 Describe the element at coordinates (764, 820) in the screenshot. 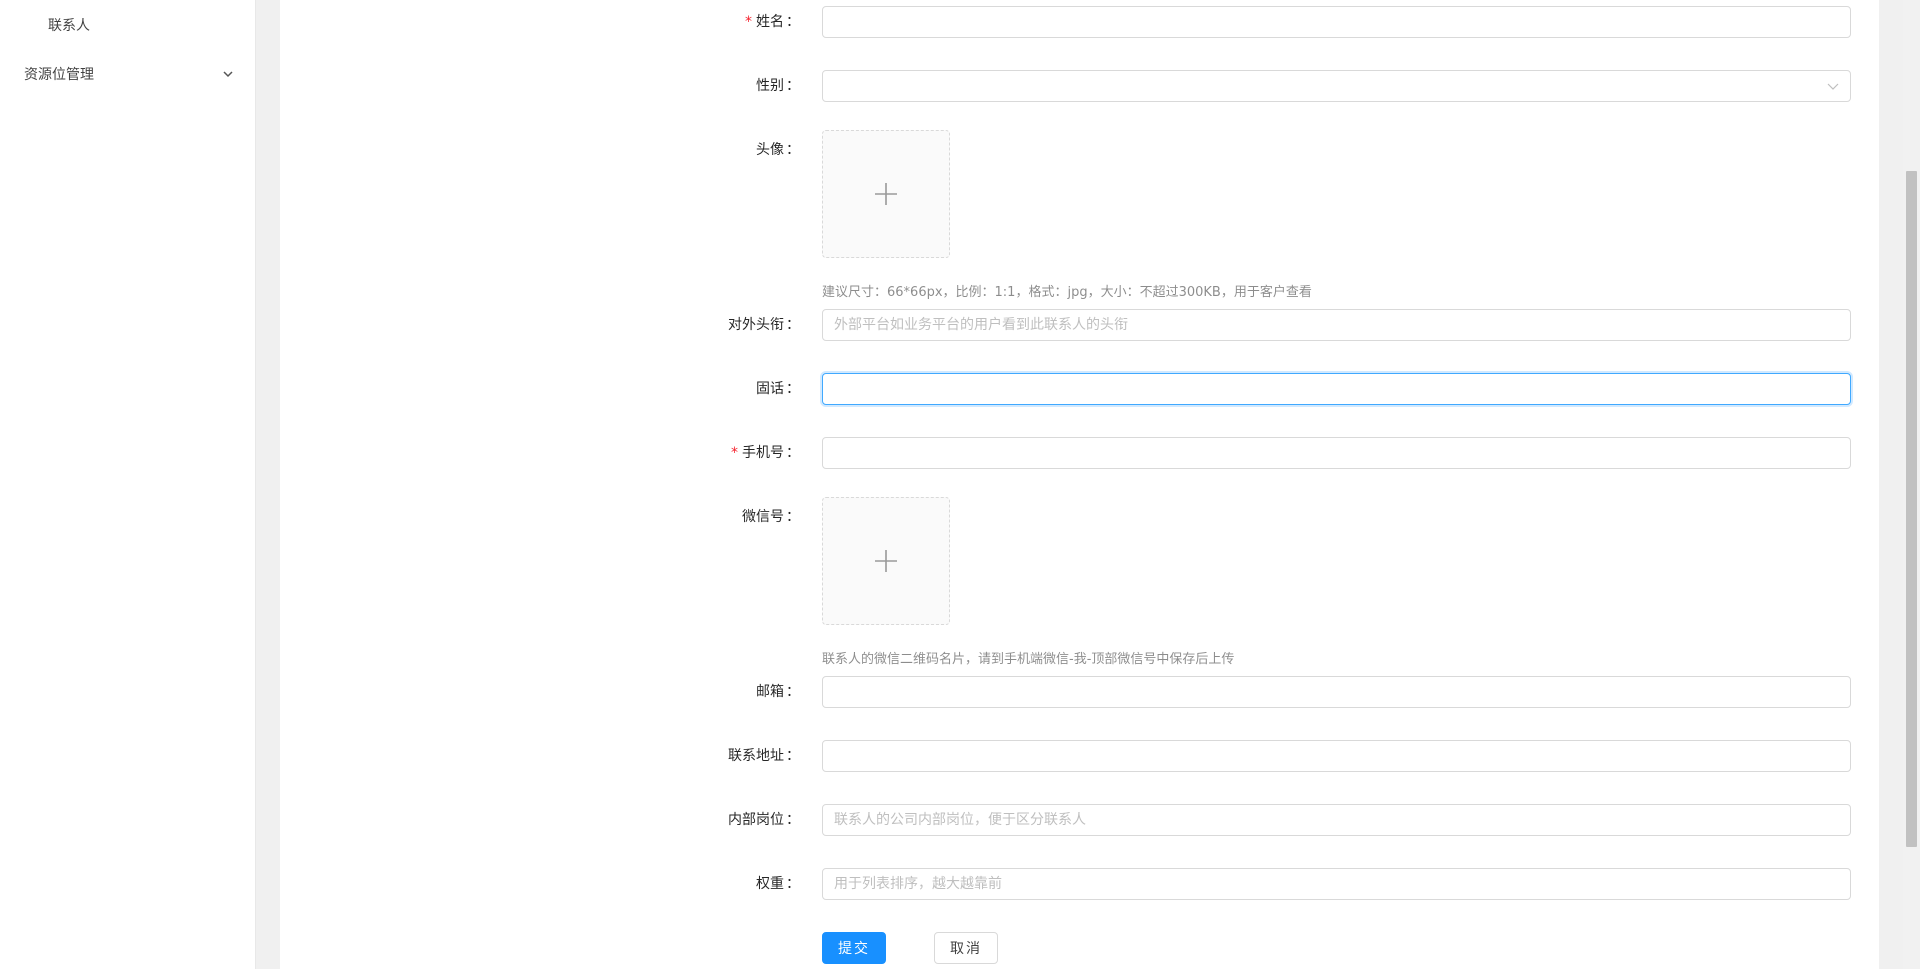

I see `position-label: 内部岗位：` at that location.